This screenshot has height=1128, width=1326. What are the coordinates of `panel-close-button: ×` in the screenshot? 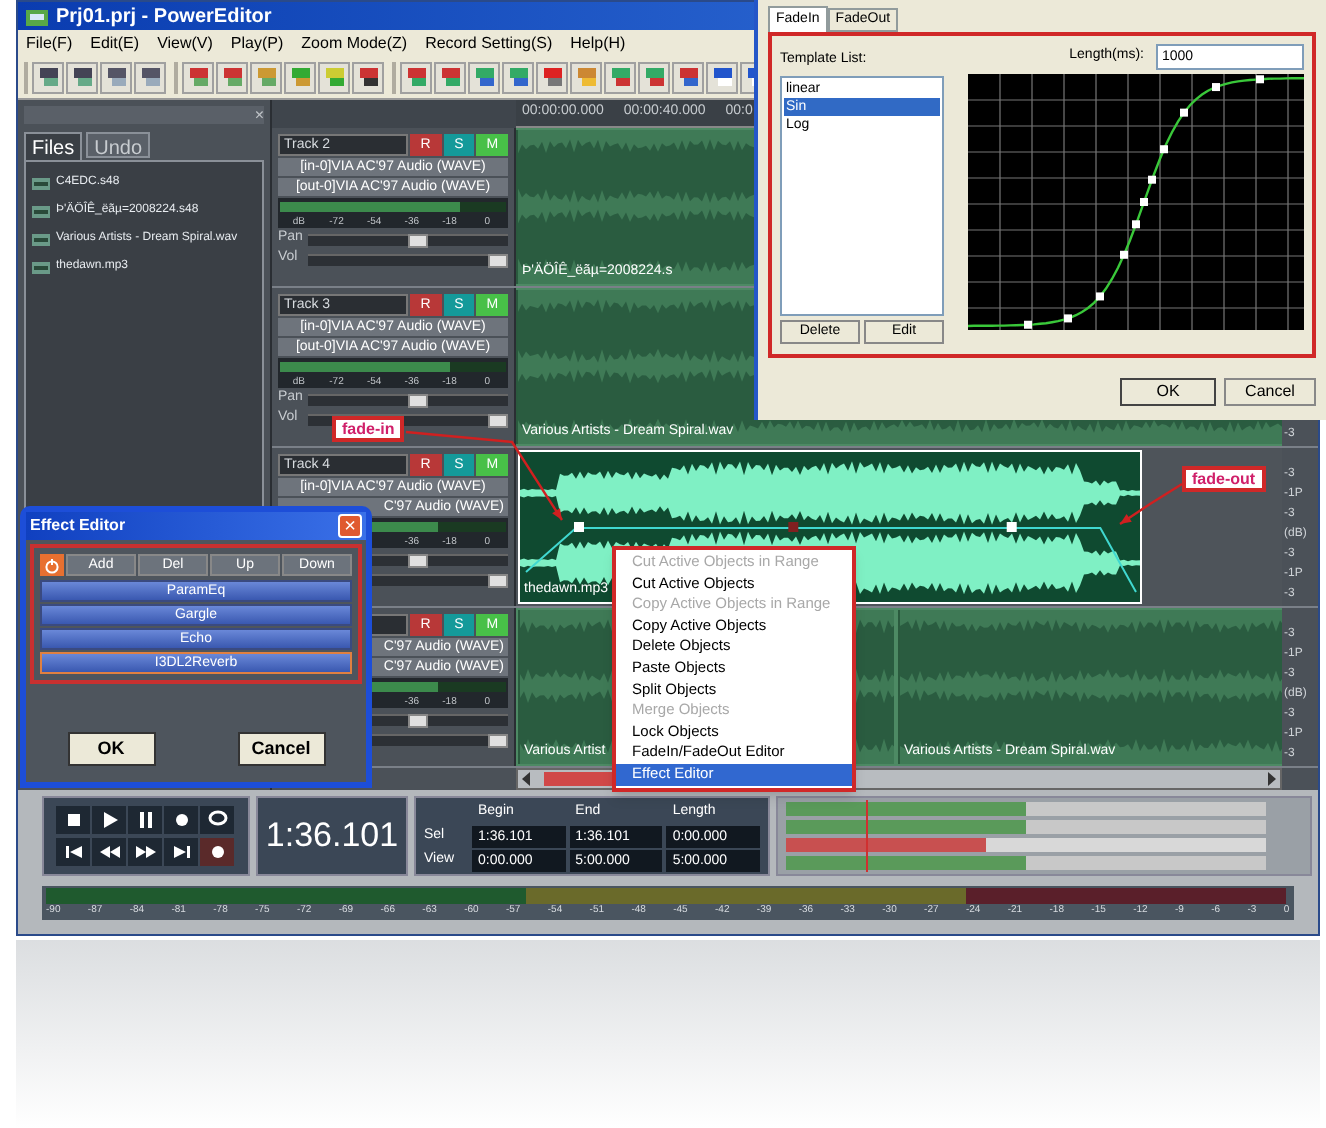 It's located at (259, 115).